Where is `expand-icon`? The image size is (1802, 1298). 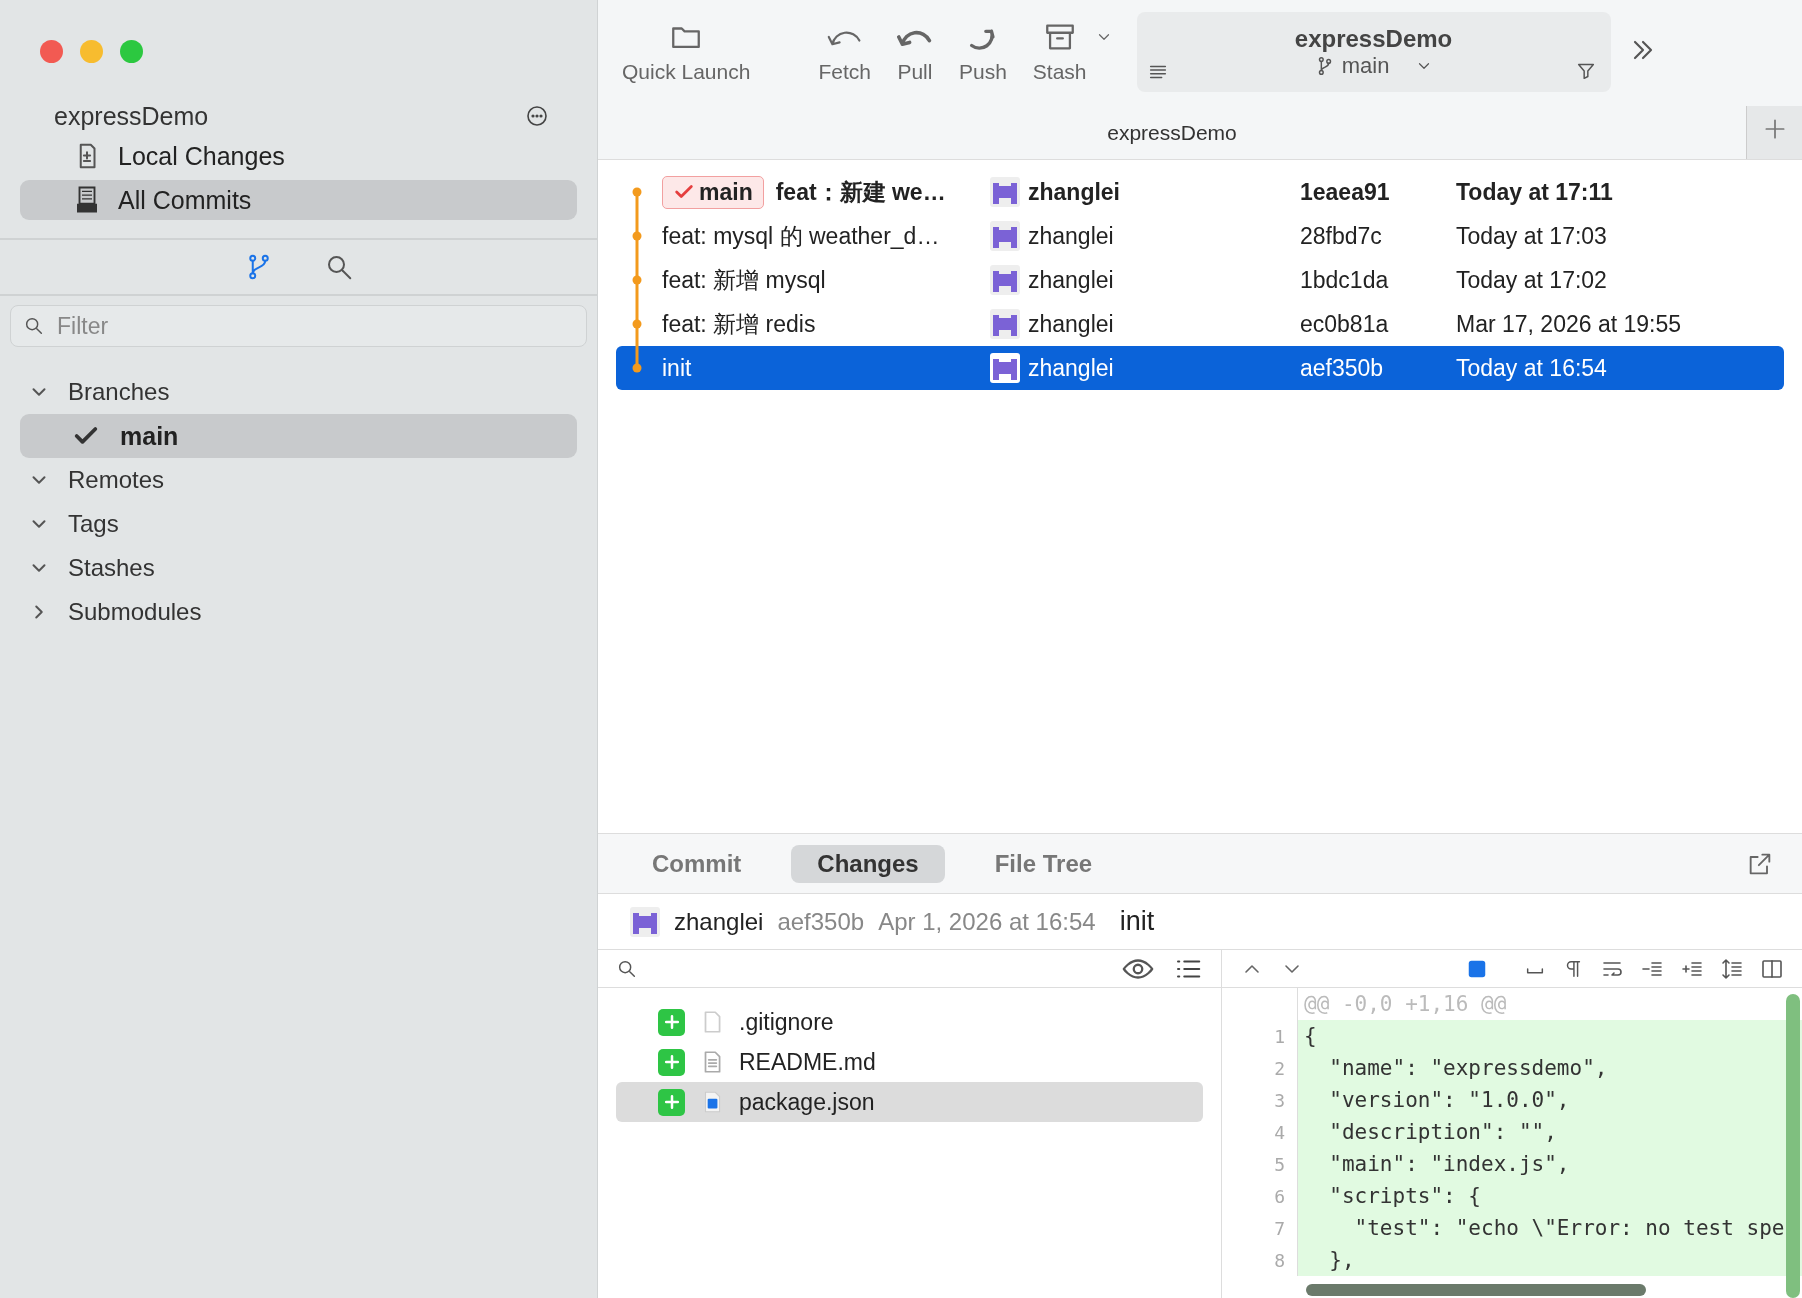
expand-icon is located at coordinates (1732, 968).